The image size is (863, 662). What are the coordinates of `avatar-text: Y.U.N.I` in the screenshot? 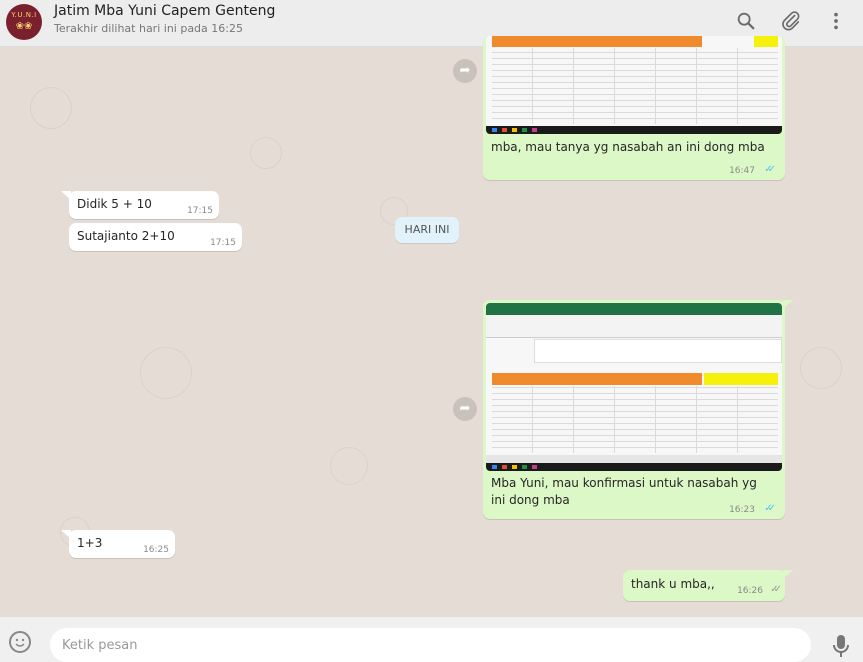 It's located at (24, 15).